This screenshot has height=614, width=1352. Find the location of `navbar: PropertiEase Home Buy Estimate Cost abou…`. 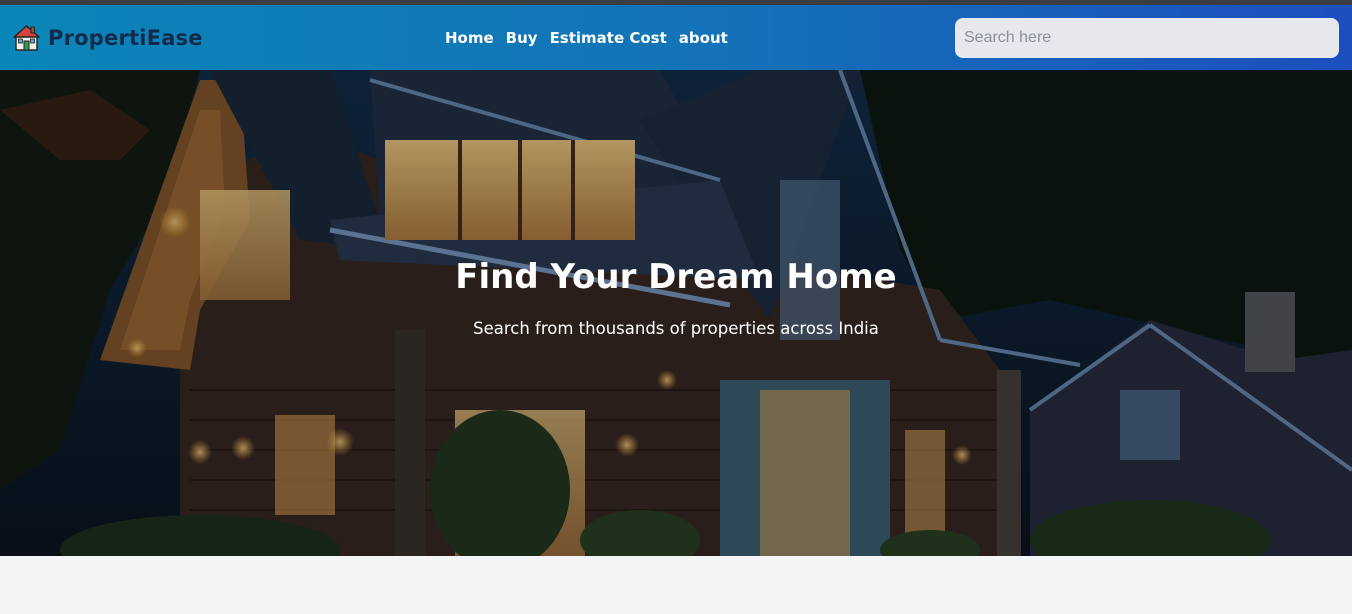

navbar: PropertiEase Home Buy Estimate Cost abou… is located at coordinates (676, 37).